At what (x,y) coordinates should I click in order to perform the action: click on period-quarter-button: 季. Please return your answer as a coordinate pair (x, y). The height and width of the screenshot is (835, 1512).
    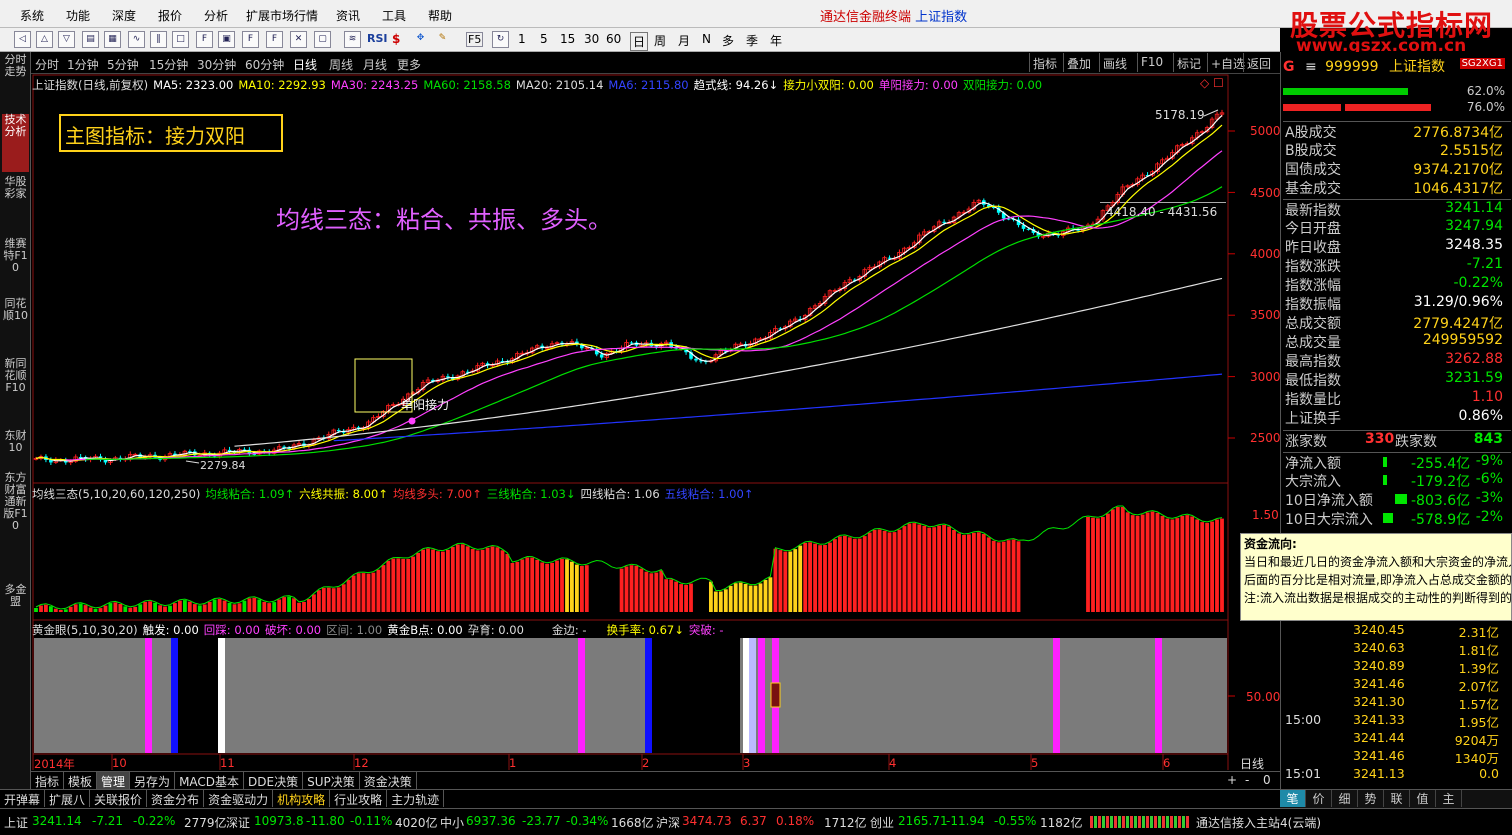
    Looking at the image, I should click on (752, 40).